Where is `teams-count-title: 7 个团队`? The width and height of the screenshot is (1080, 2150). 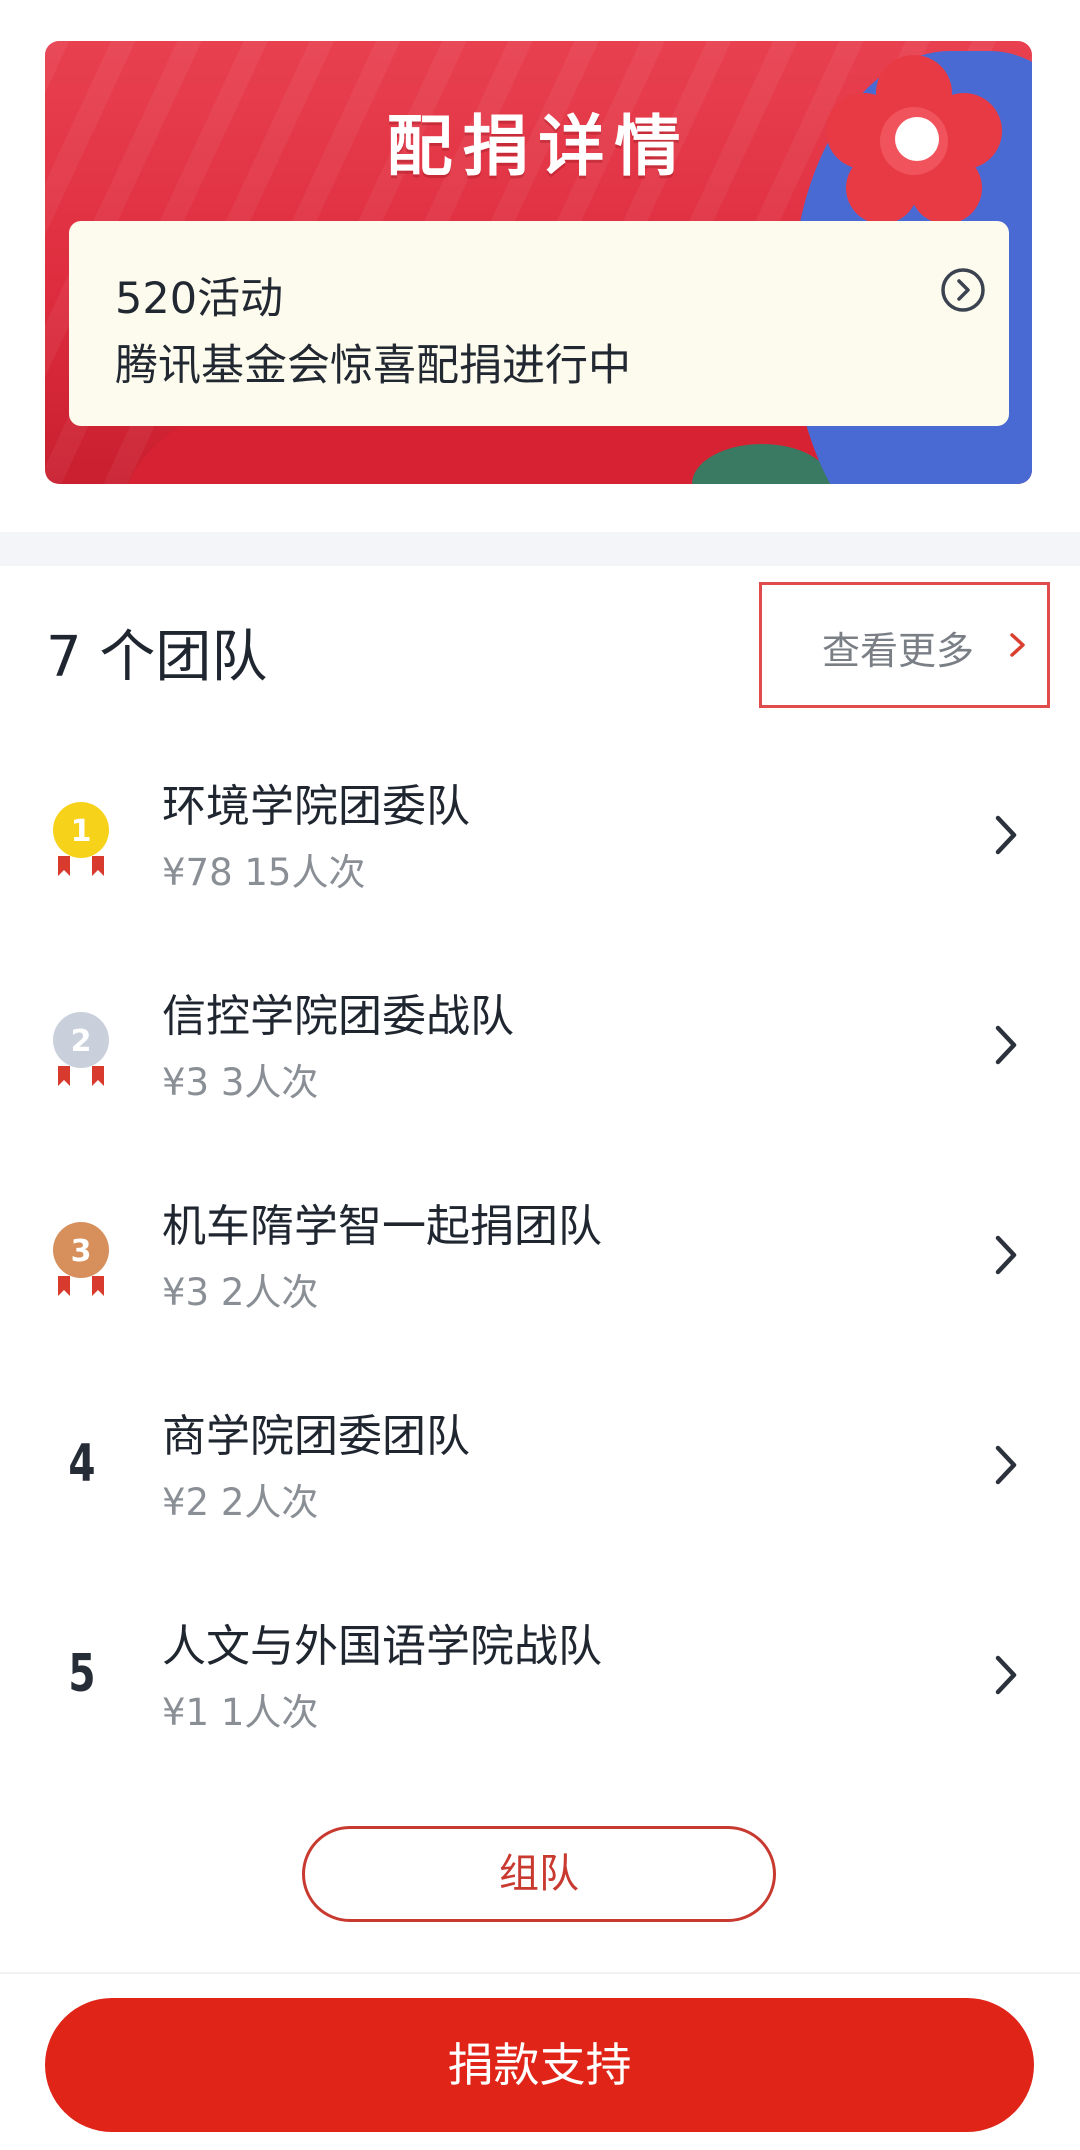
teams-count-title: 7 个团队 is located at coordinates (157, 657).